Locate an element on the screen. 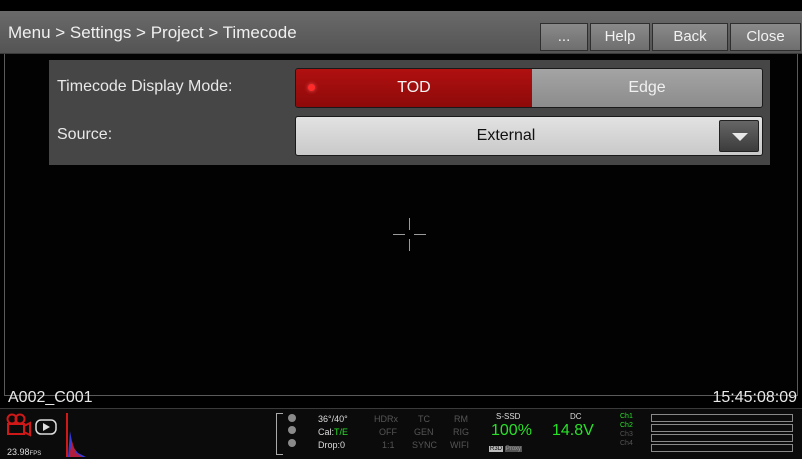 The image size is (802, 459). tod-label: TOD is located at coordinates (414, 87).